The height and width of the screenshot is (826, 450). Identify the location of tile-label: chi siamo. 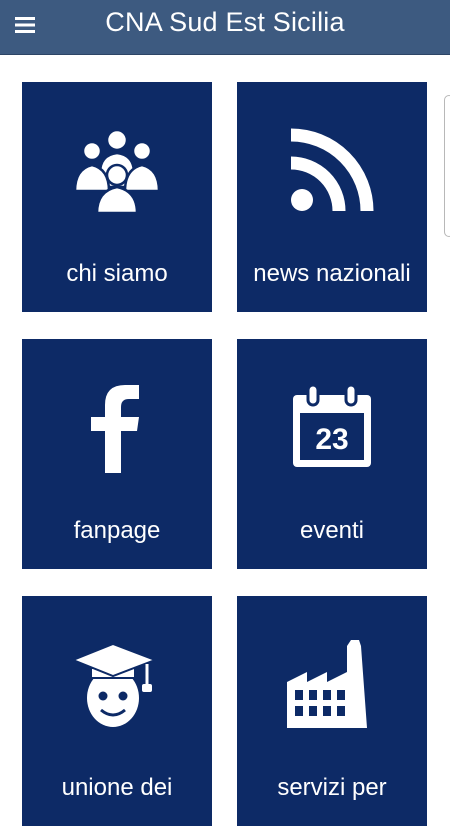
(117, 273).